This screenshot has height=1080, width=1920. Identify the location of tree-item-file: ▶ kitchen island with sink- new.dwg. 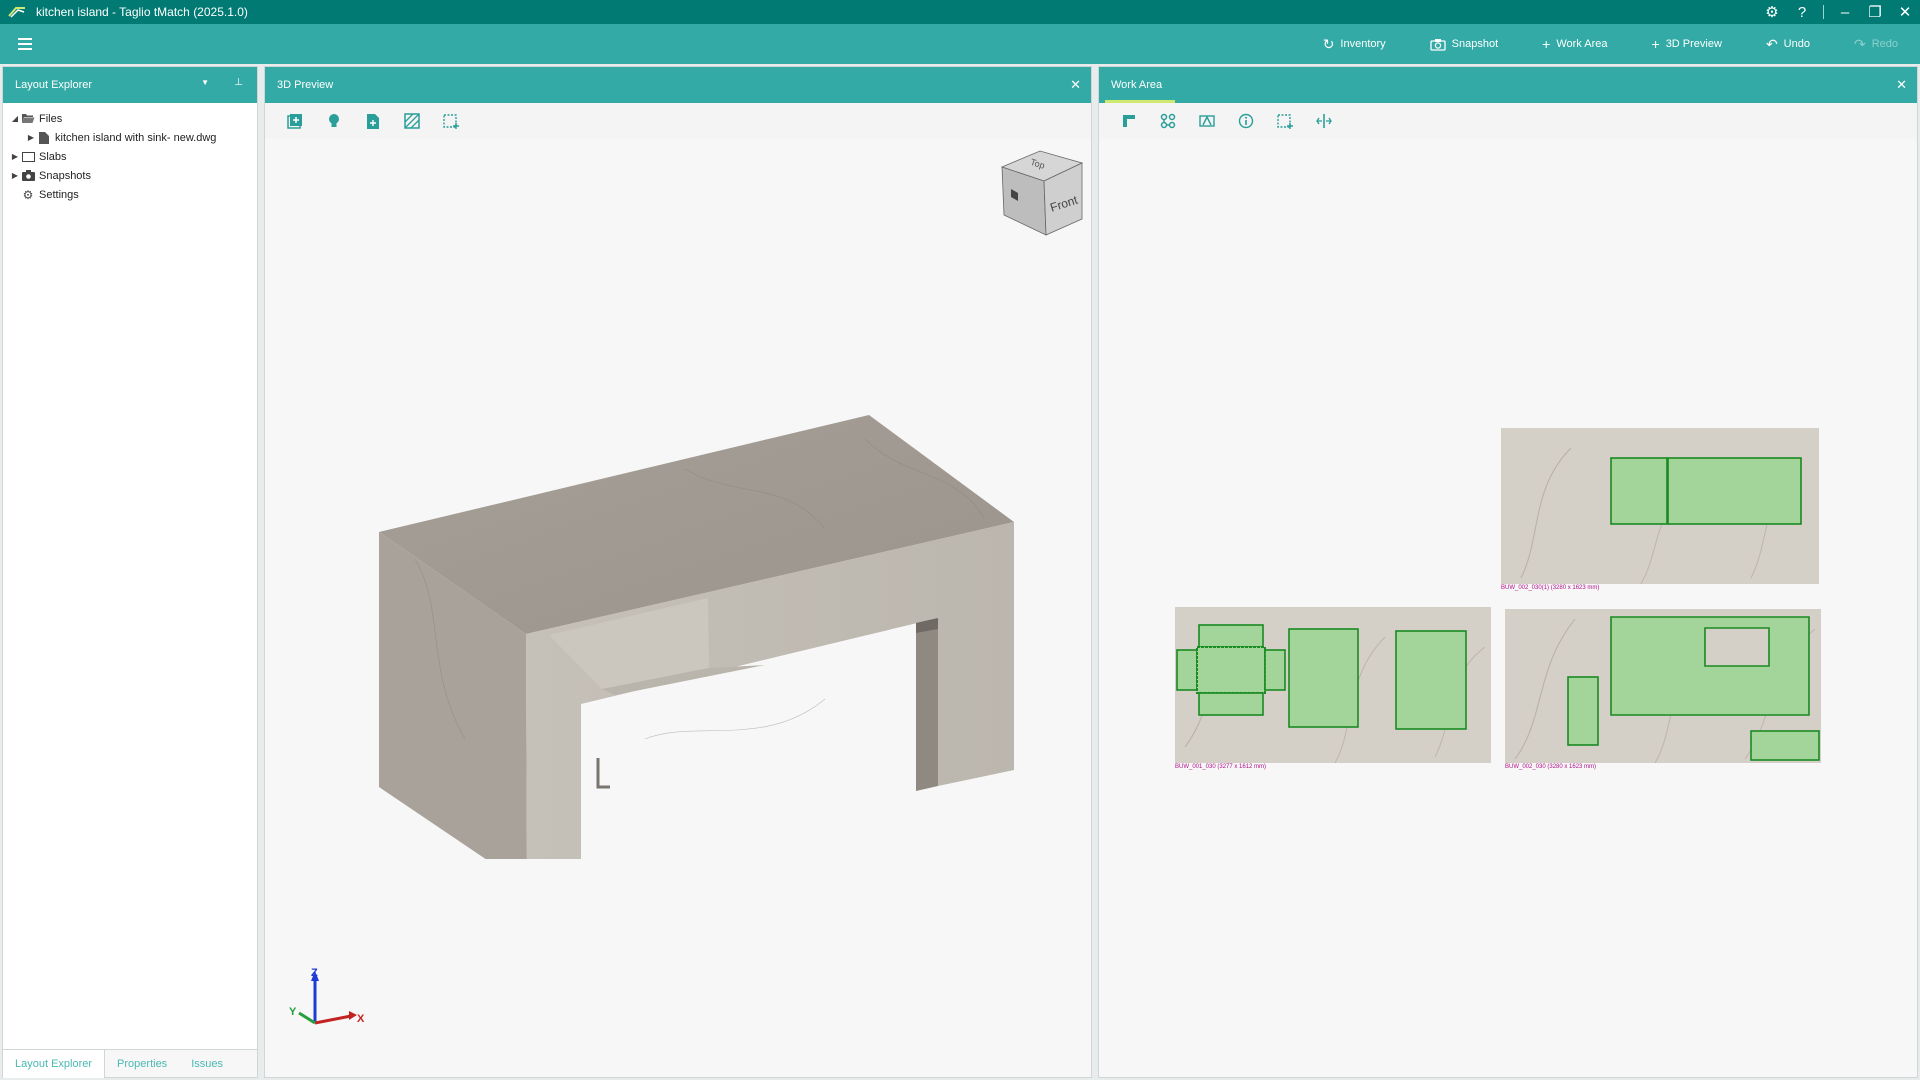
(130, 137).